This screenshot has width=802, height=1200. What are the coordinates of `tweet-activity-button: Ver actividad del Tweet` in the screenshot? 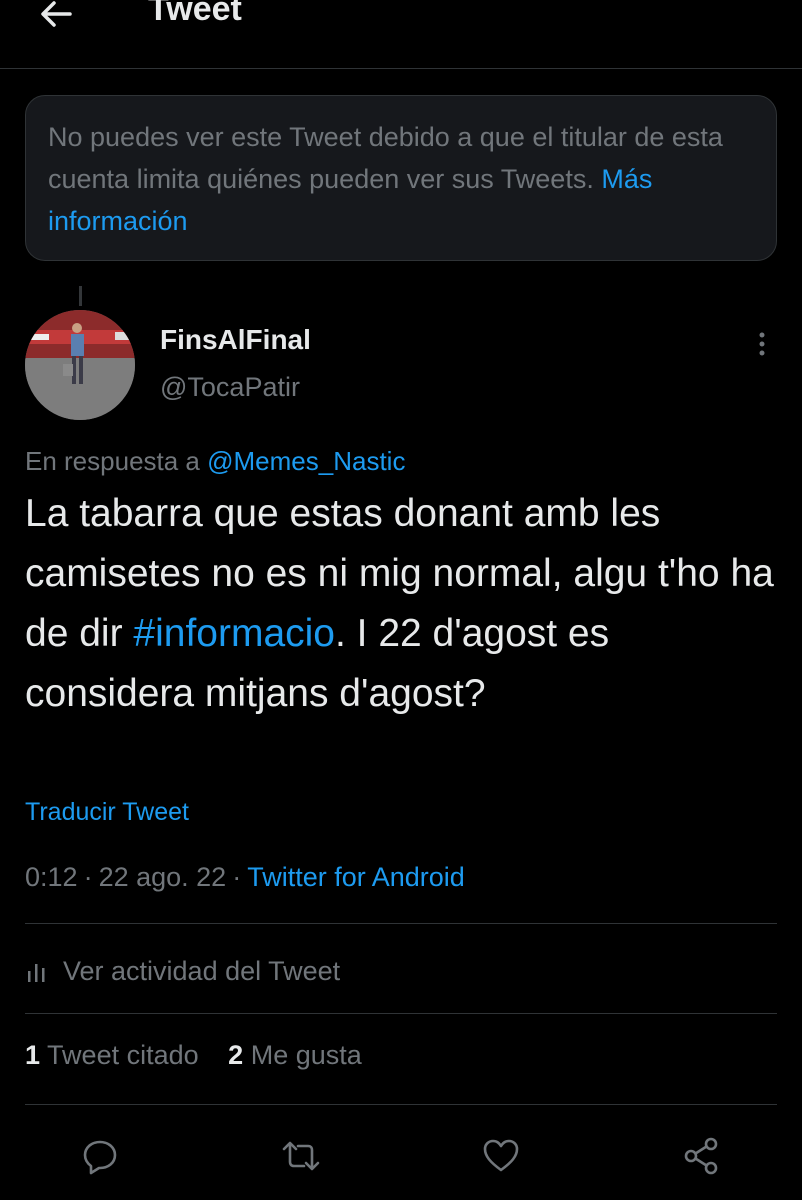 It's located at (182, 971).